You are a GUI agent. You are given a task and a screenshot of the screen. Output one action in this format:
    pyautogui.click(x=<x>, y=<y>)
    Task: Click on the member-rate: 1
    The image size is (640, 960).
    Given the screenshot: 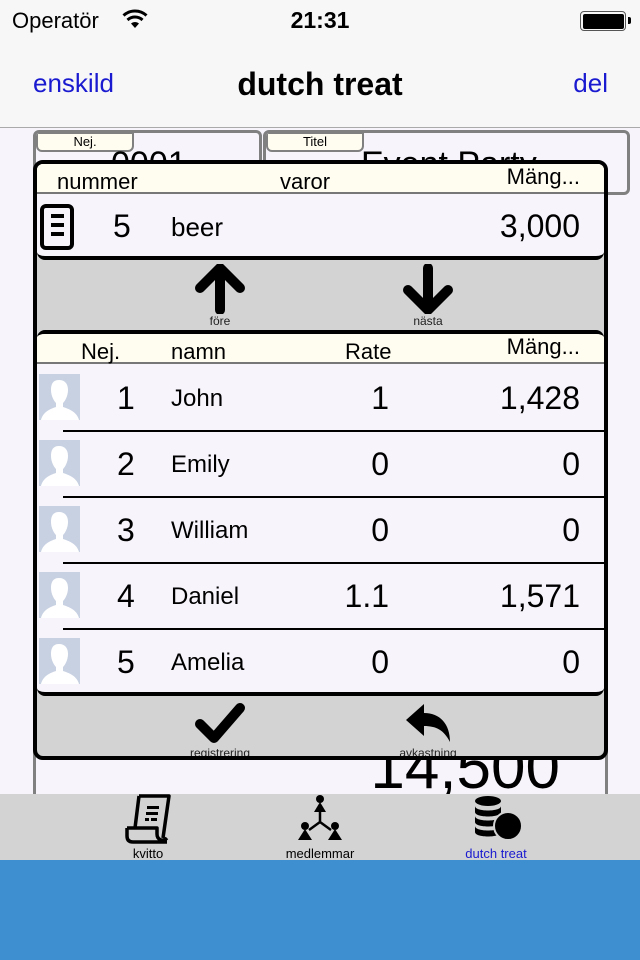 What is the action you would take?
    pyautogui.click(x=380, y=398)
    